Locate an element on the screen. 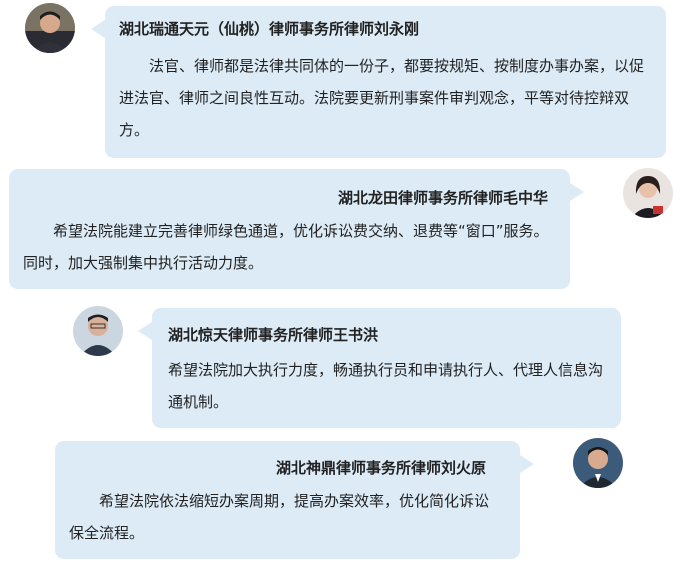 The width and height of the screenshot is (675, 568). lawyer-name: 湖北神鼎律师事务所律师刘火原 is located at coordinates (380, 468).